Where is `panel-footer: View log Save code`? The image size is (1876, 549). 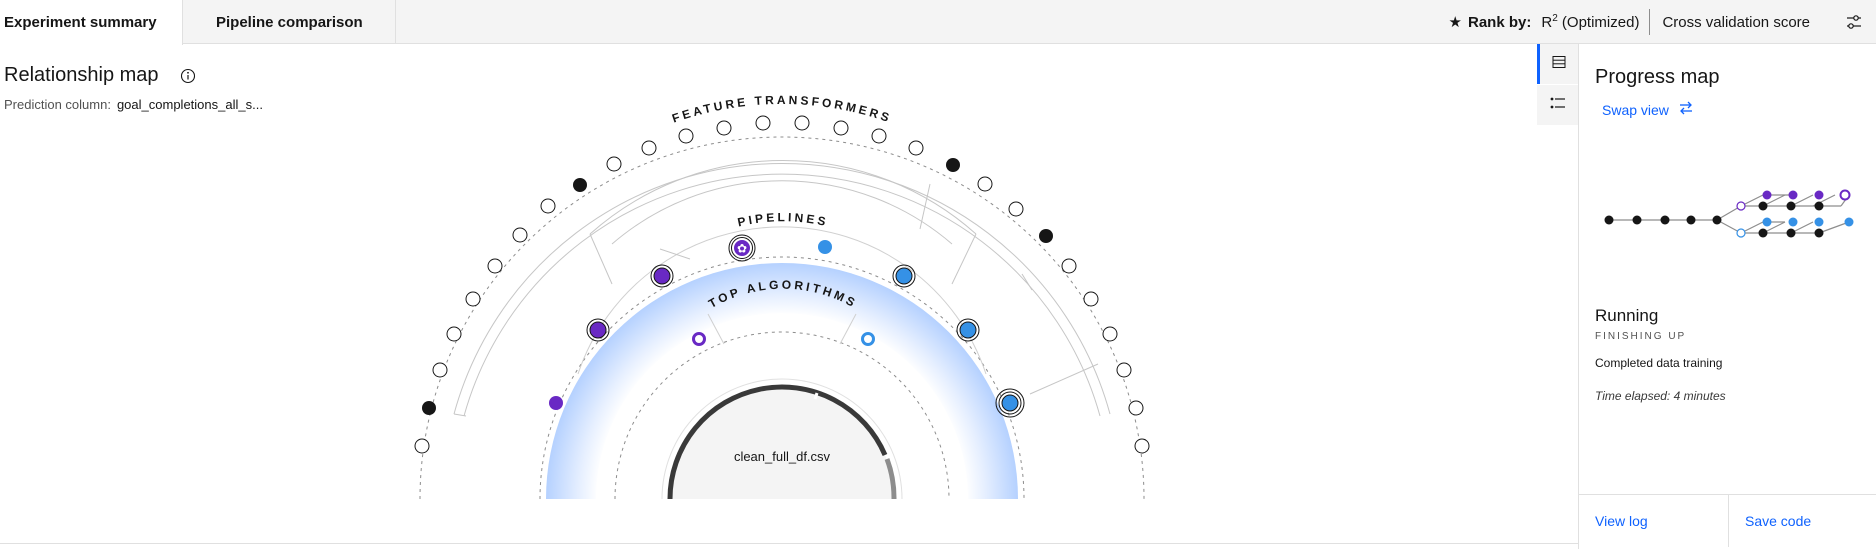
panel-footer: View log Save code is located at coordinates (1727, 520).